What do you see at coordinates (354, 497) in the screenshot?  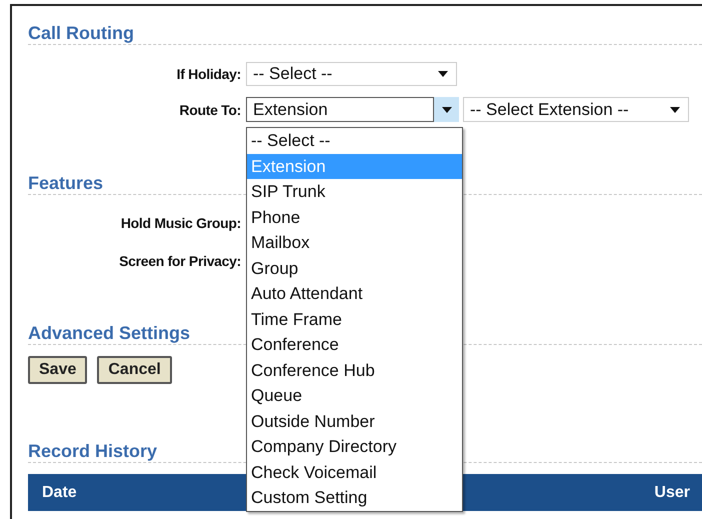 I see `dropdown-option: Custom Setting` at bounding box center [354, 497].